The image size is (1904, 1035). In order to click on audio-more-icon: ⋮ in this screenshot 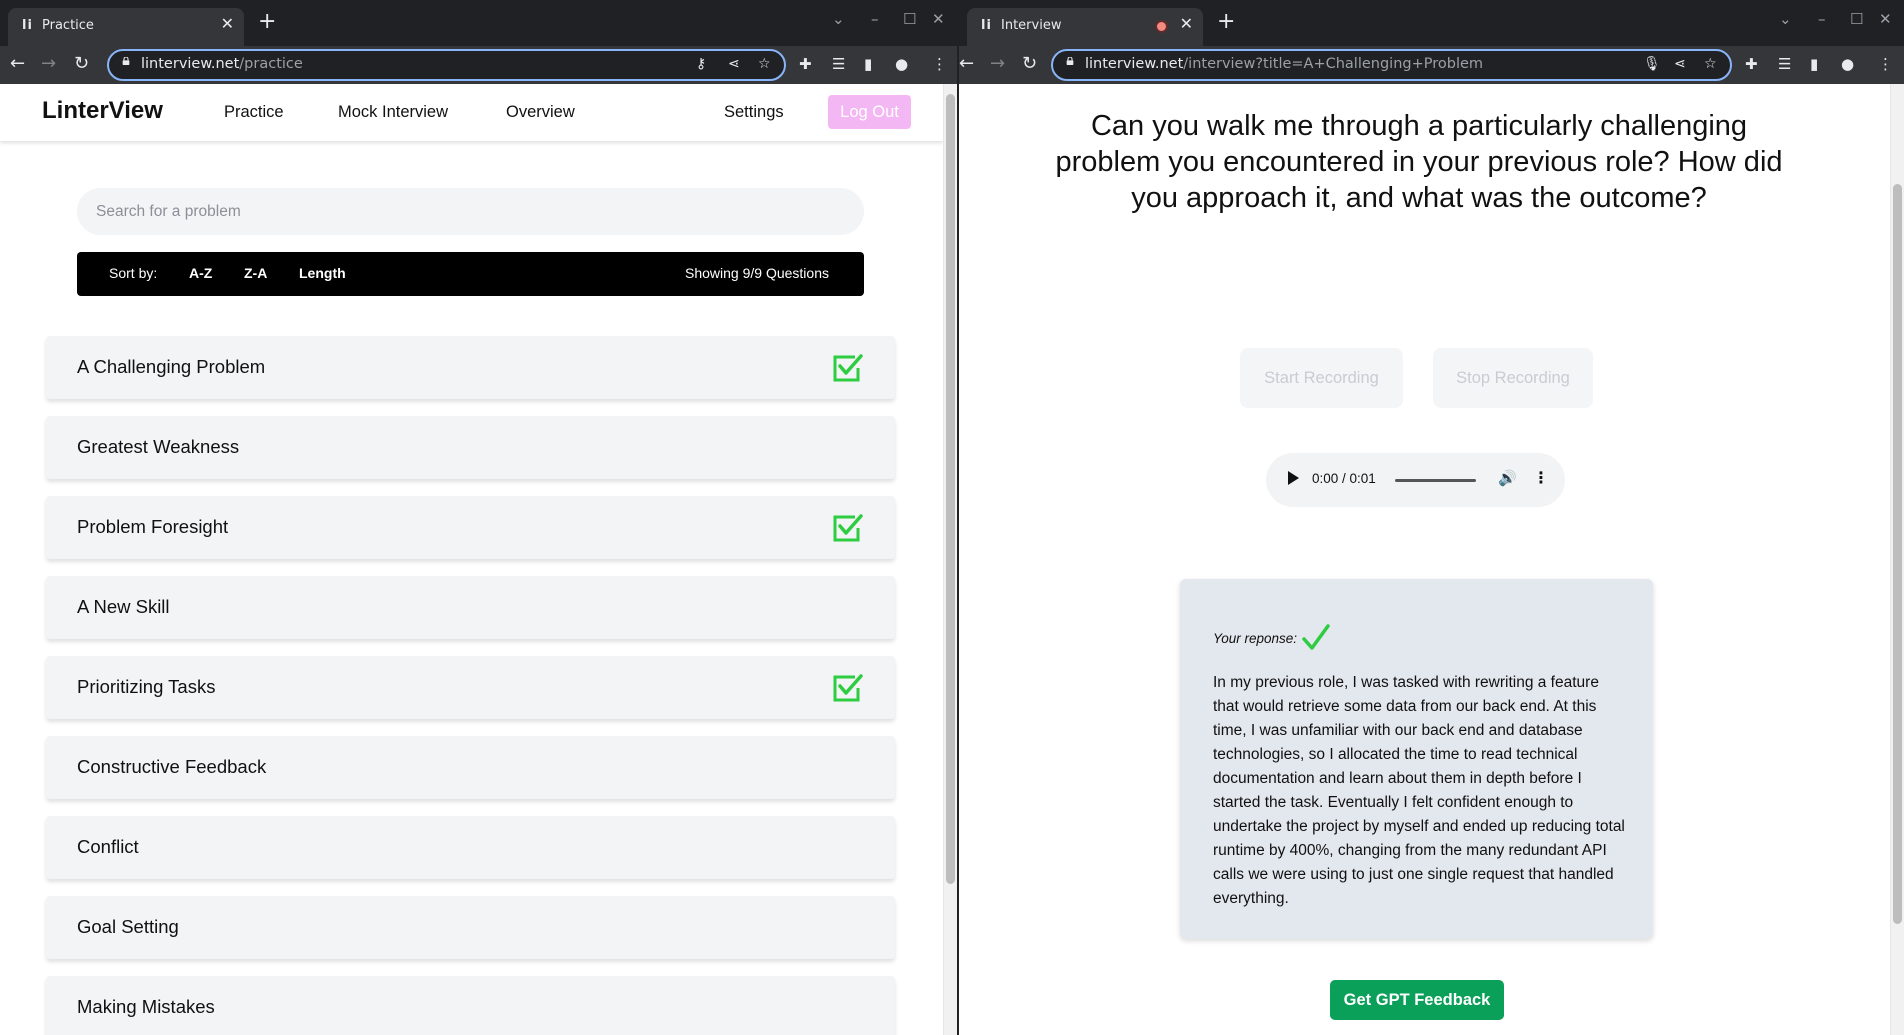, I will do `click(1541, 477)`.